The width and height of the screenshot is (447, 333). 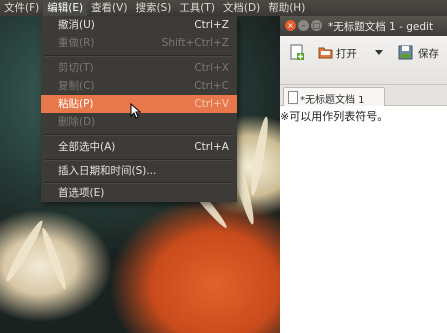 What do you see at coordinates (211, 104) in the screenshot?
I see `menu-item-accel: Ctrl+V` at bounding box center [211, 104].